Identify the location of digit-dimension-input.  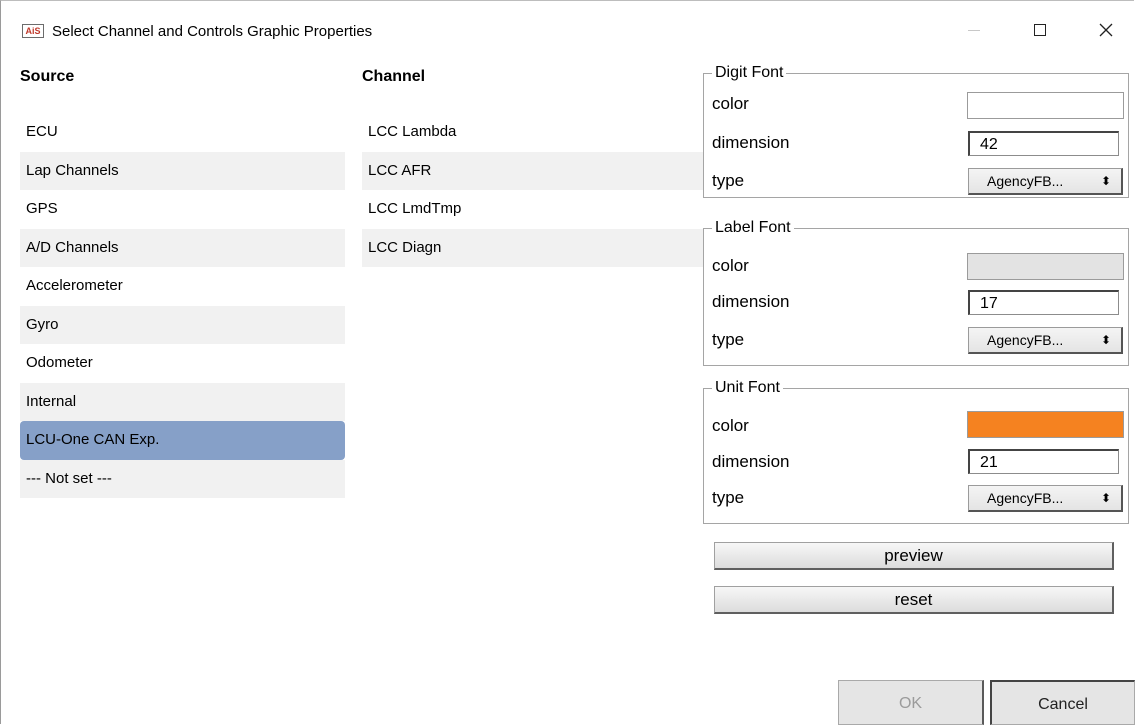
(1043, 143).